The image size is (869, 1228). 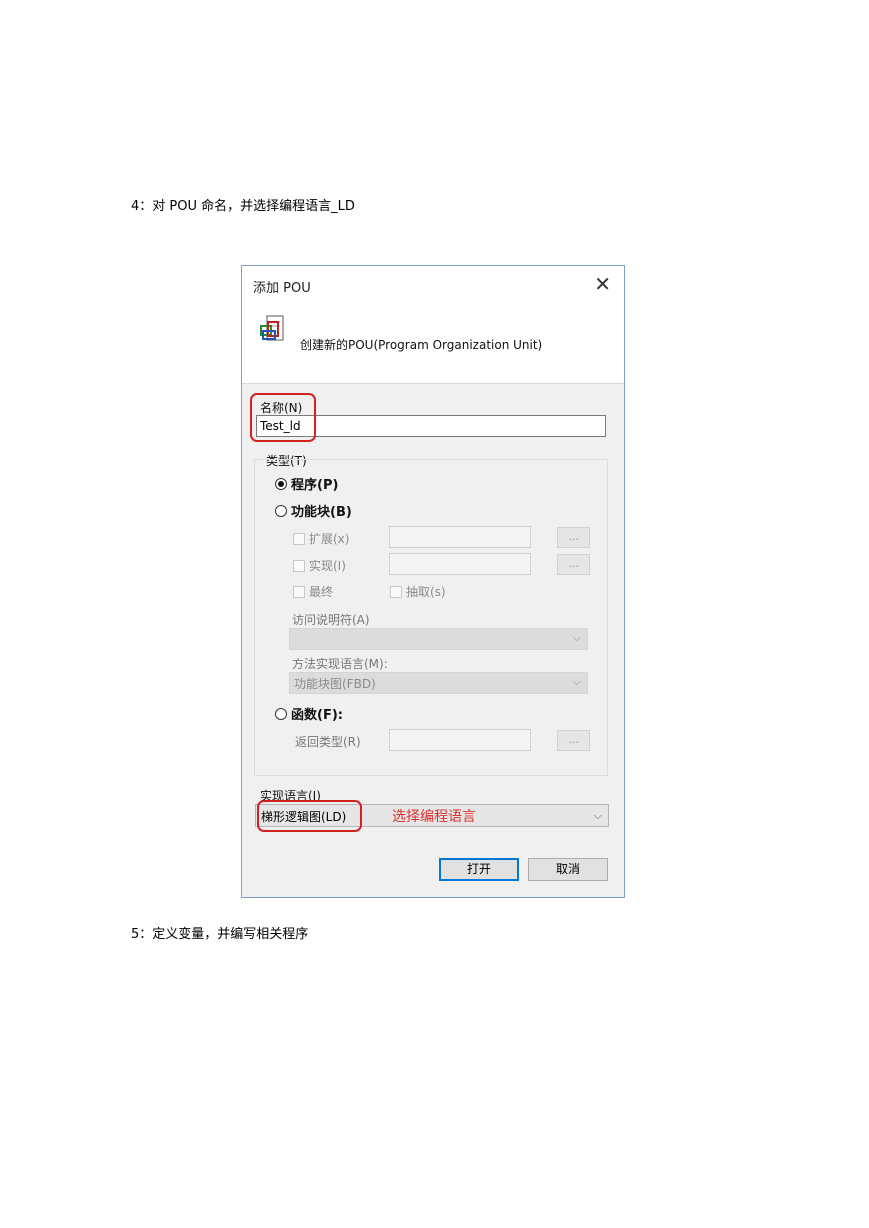 I want to click on extends-checkbox: 扩展(x), so click(x=321, y=538).